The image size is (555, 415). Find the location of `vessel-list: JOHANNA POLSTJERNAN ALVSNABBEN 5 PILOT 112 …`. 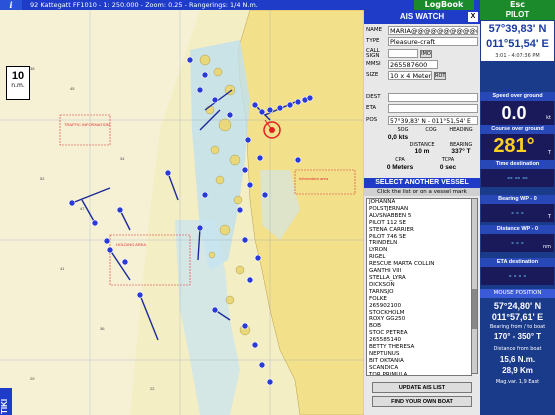

vessel-list: JOHANNA POLSTJERNAN ALVSNABBEN 5 PILOT 112 … is located at coordinates (419, 287).